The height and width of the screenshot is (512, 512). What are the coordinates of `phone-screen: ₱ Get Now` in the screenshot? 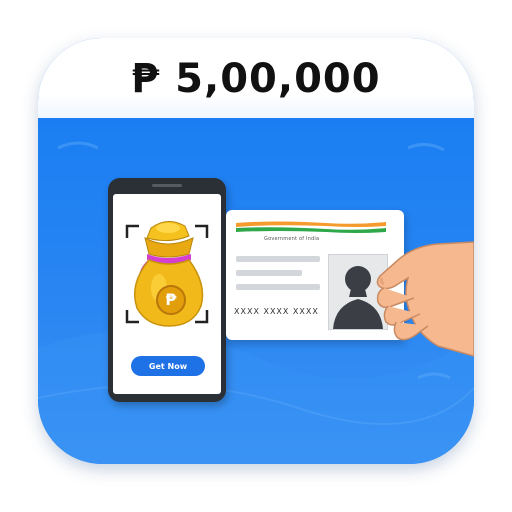 It's located at (167, 294).